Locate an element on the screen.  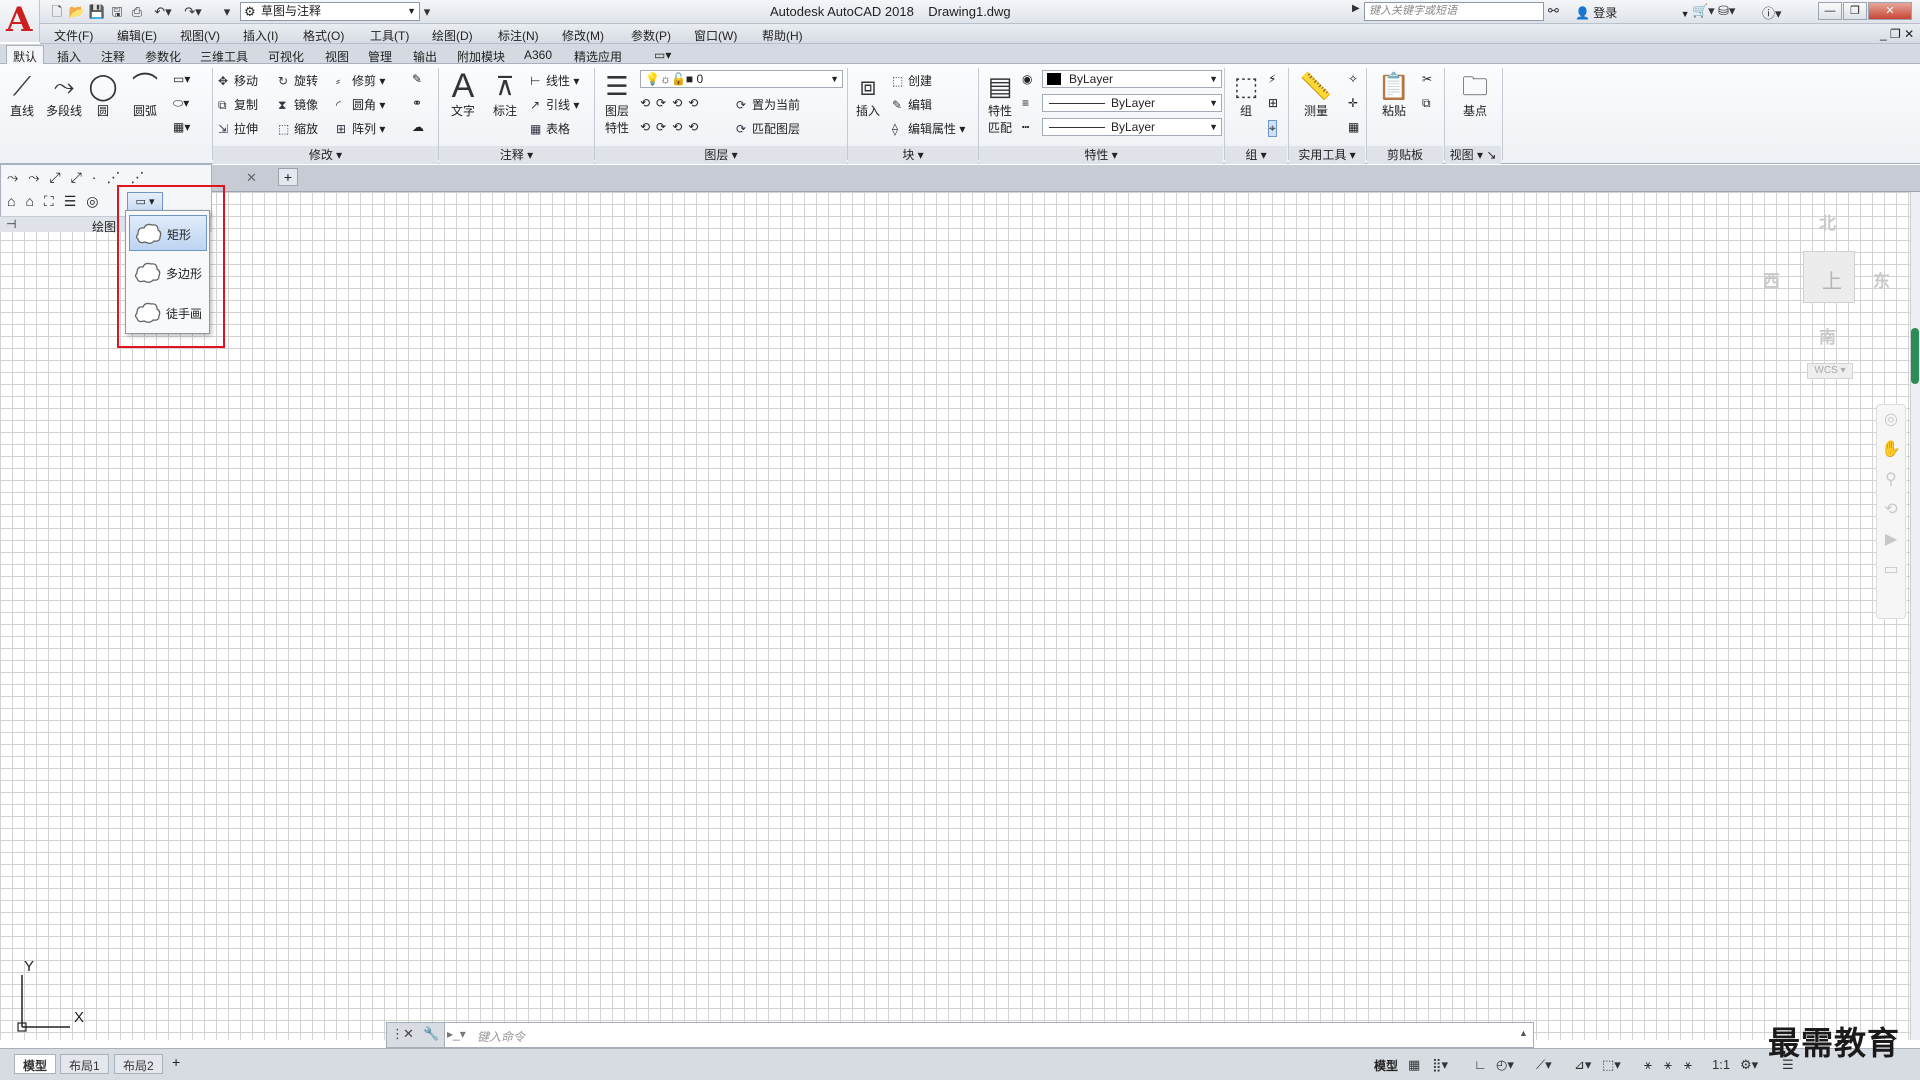
linear-button: ⊢ 线性 ▾ is located at coordinates (554, 80).